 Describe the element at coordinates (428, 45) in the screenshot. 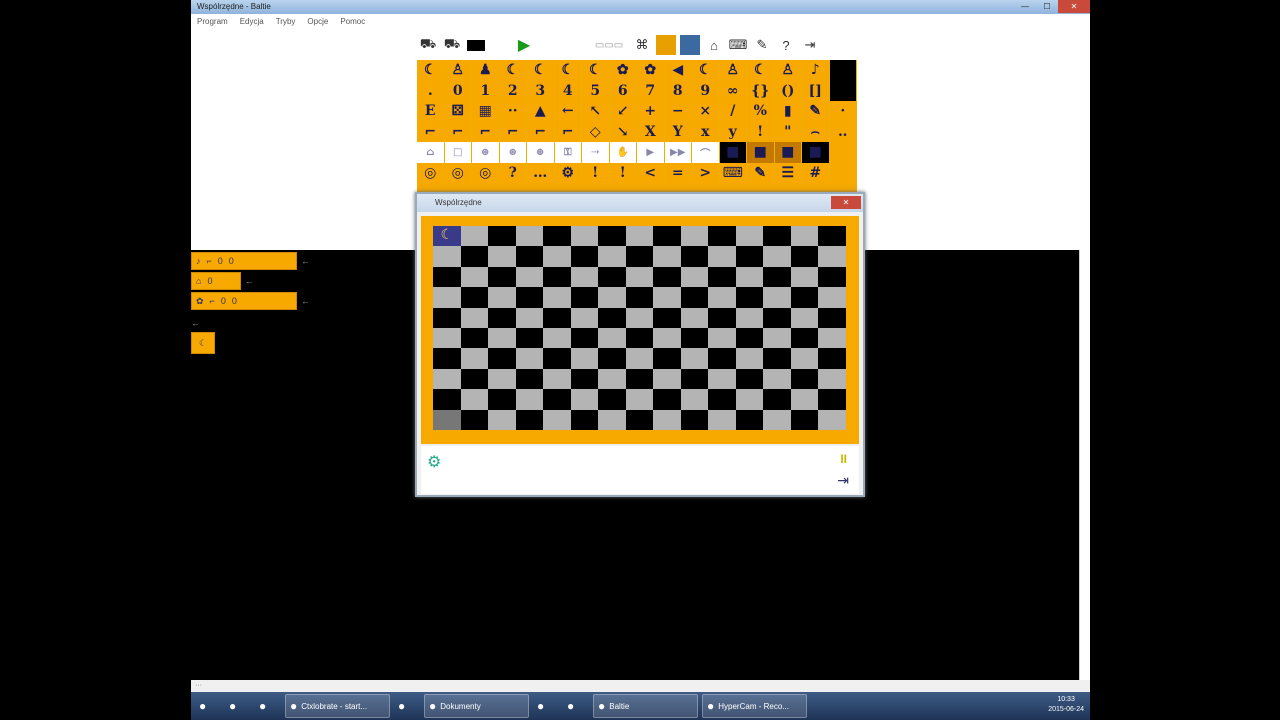

I see `open-icon: ⛟` at that location.